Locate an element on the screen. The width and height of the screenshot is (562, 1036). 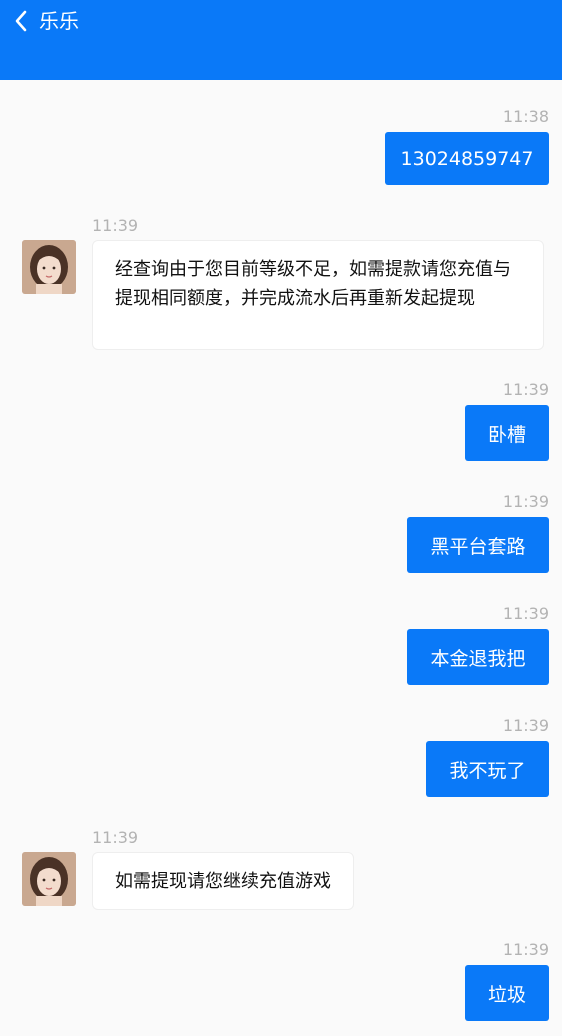
outgoing-message-bubble: 本金退我把 is located at coordinates (478, 657).